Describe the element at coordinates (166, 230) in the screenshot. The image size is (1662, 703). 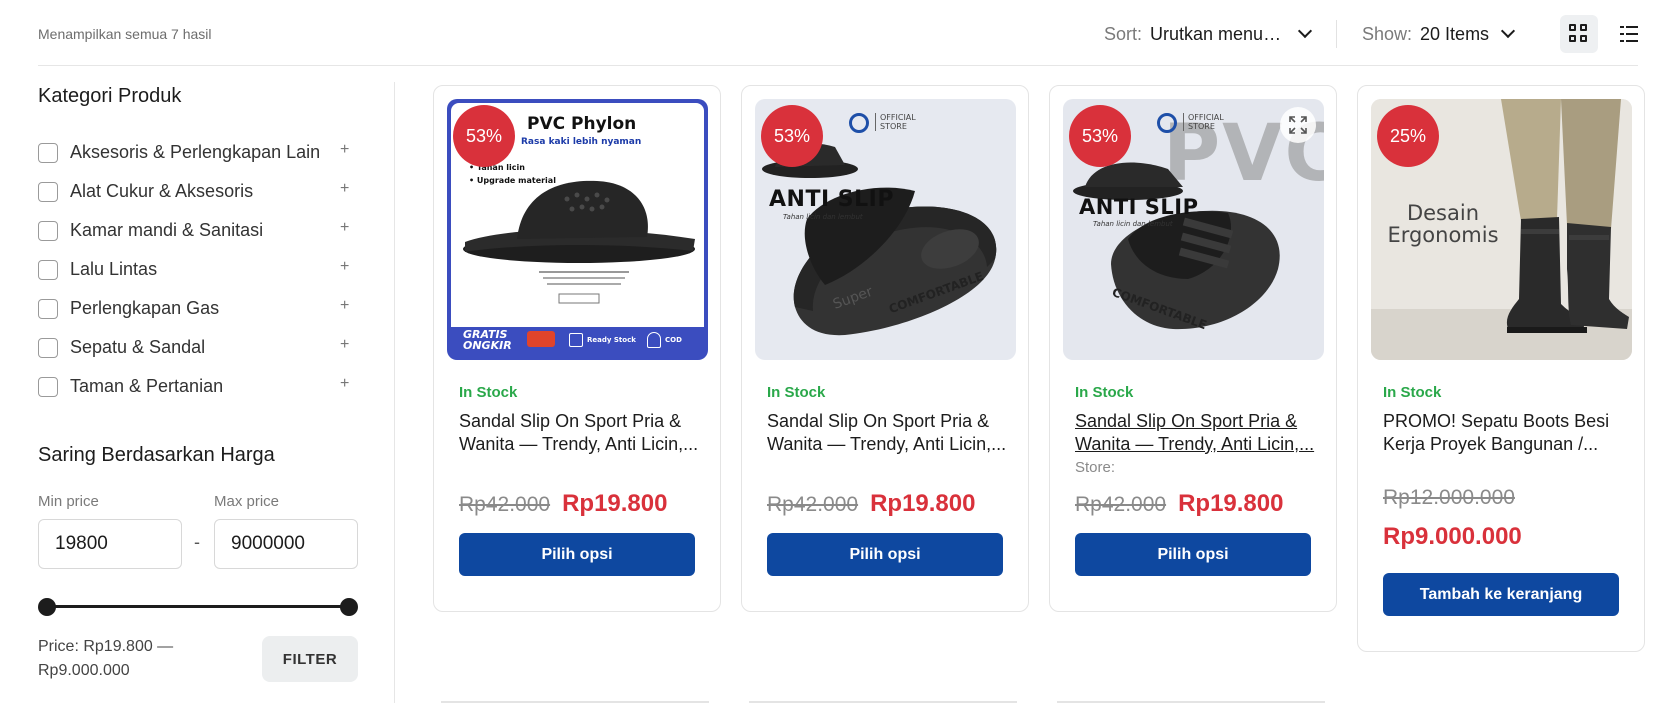
I see `category-label: Kamar mandi & Sanitasi` at that location.